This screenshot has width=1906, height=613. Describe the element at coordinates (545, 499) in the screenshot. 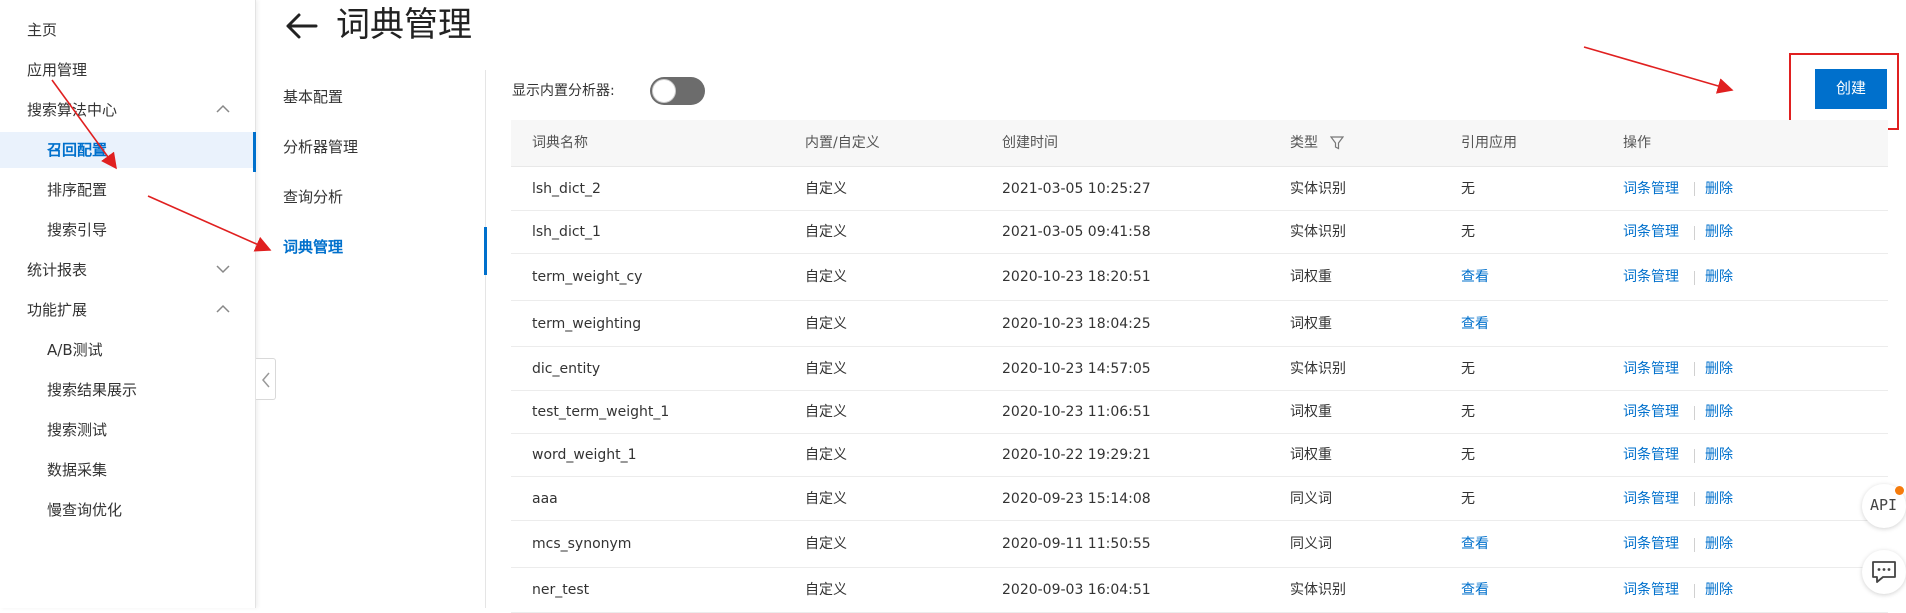

I see `cell-name: aaa` at that location.